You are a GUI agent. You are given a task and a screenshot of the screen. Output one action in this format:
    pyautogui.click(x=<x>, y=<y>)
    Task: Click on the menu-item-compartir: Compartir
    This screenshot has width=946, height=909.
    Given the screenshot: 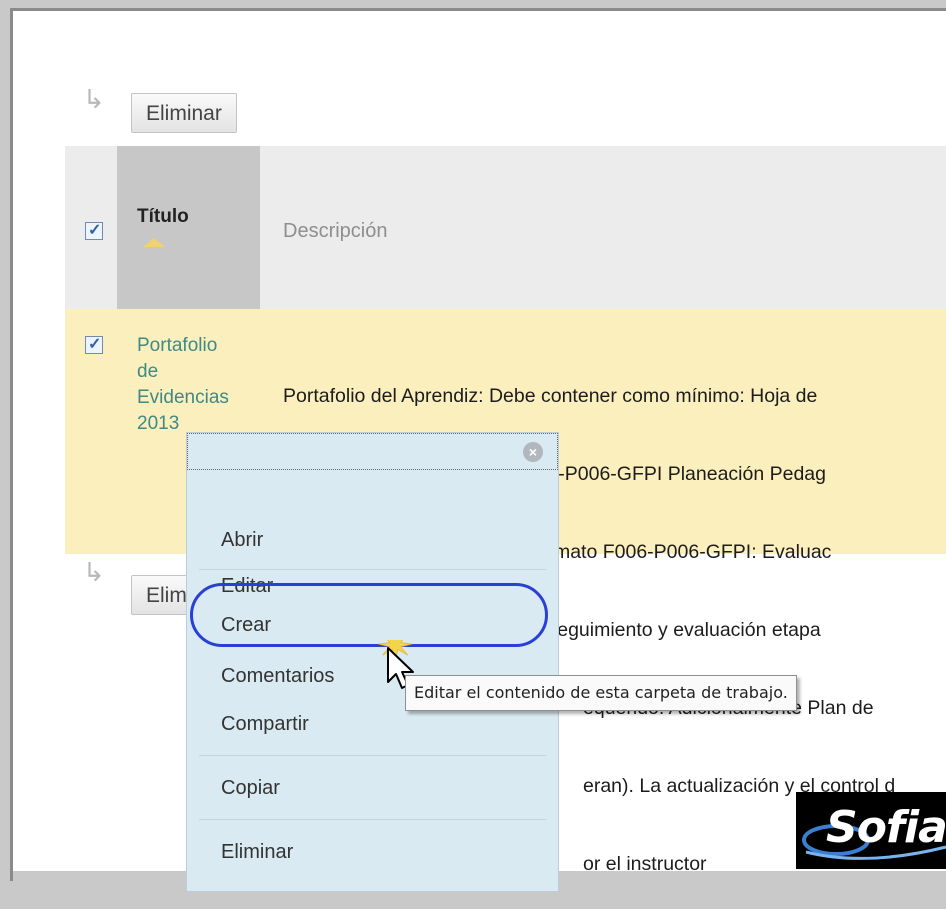 What is the action you would take?
    pyautogui.click(x=265, y=724)
    